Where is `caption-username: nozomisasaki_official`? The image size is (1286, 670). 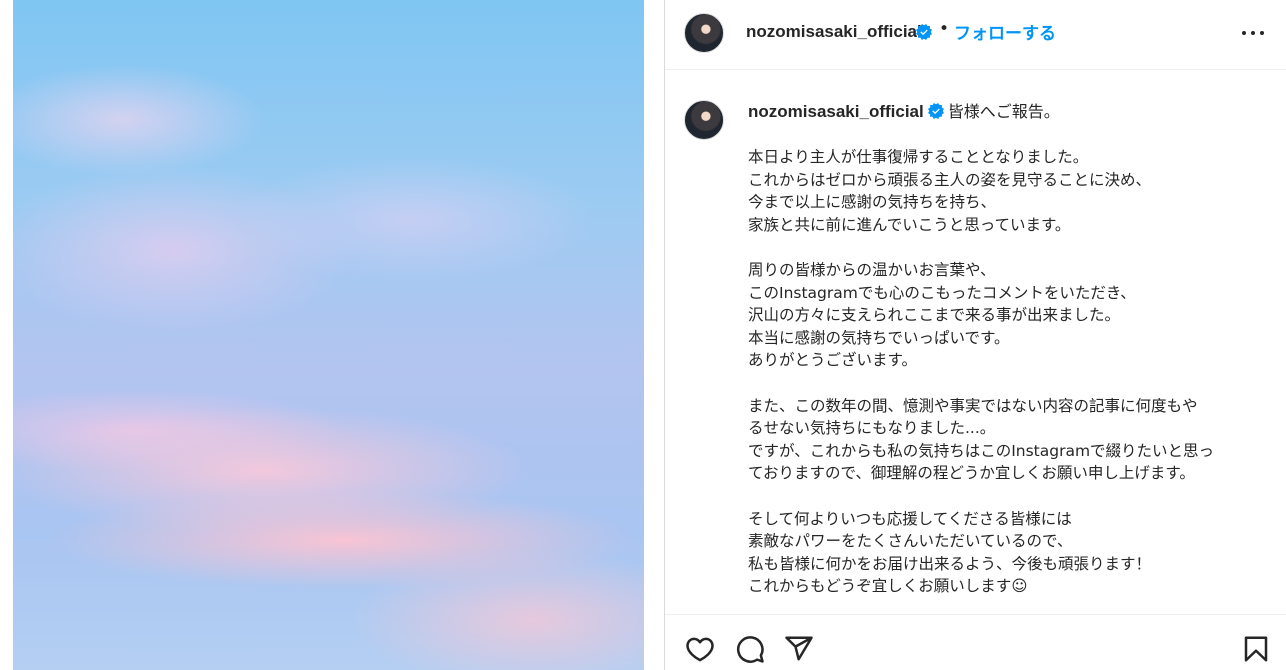 caption-username: nozomisasaki_official is located at coordinates (836, 111).